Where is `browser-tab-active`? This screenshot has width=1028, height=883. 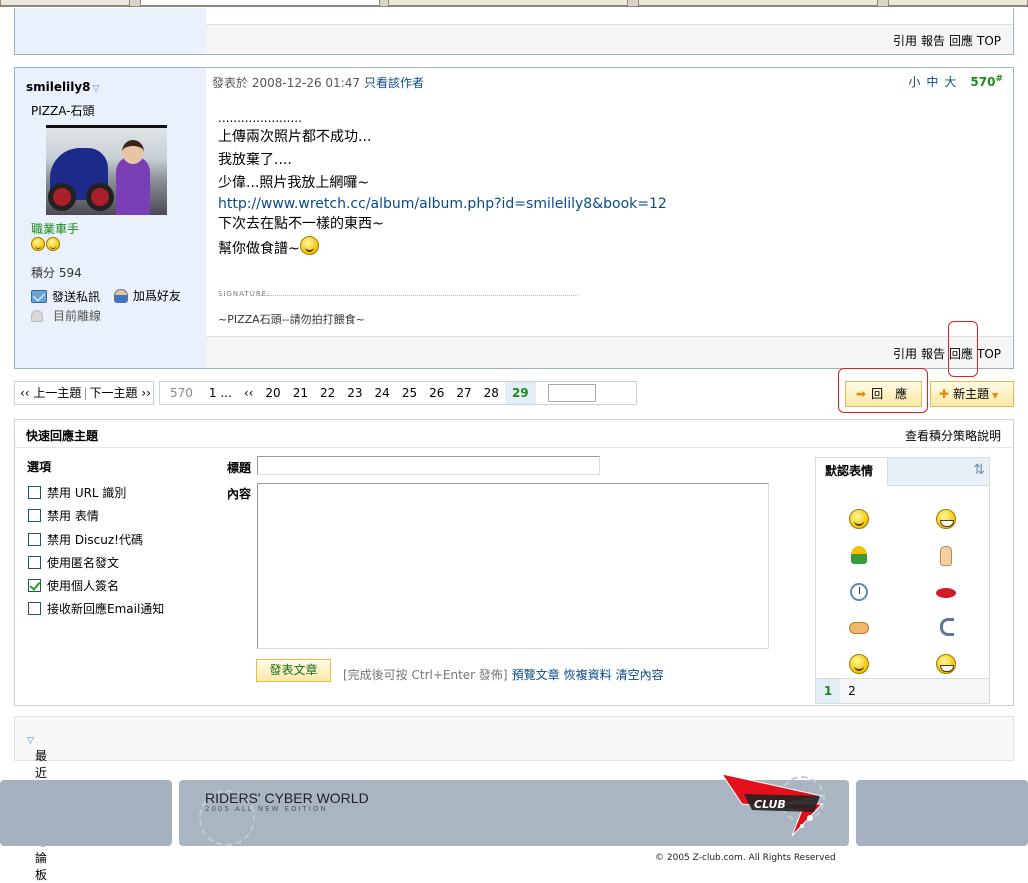 browser-tab-active is located at coordinates (260, 3).